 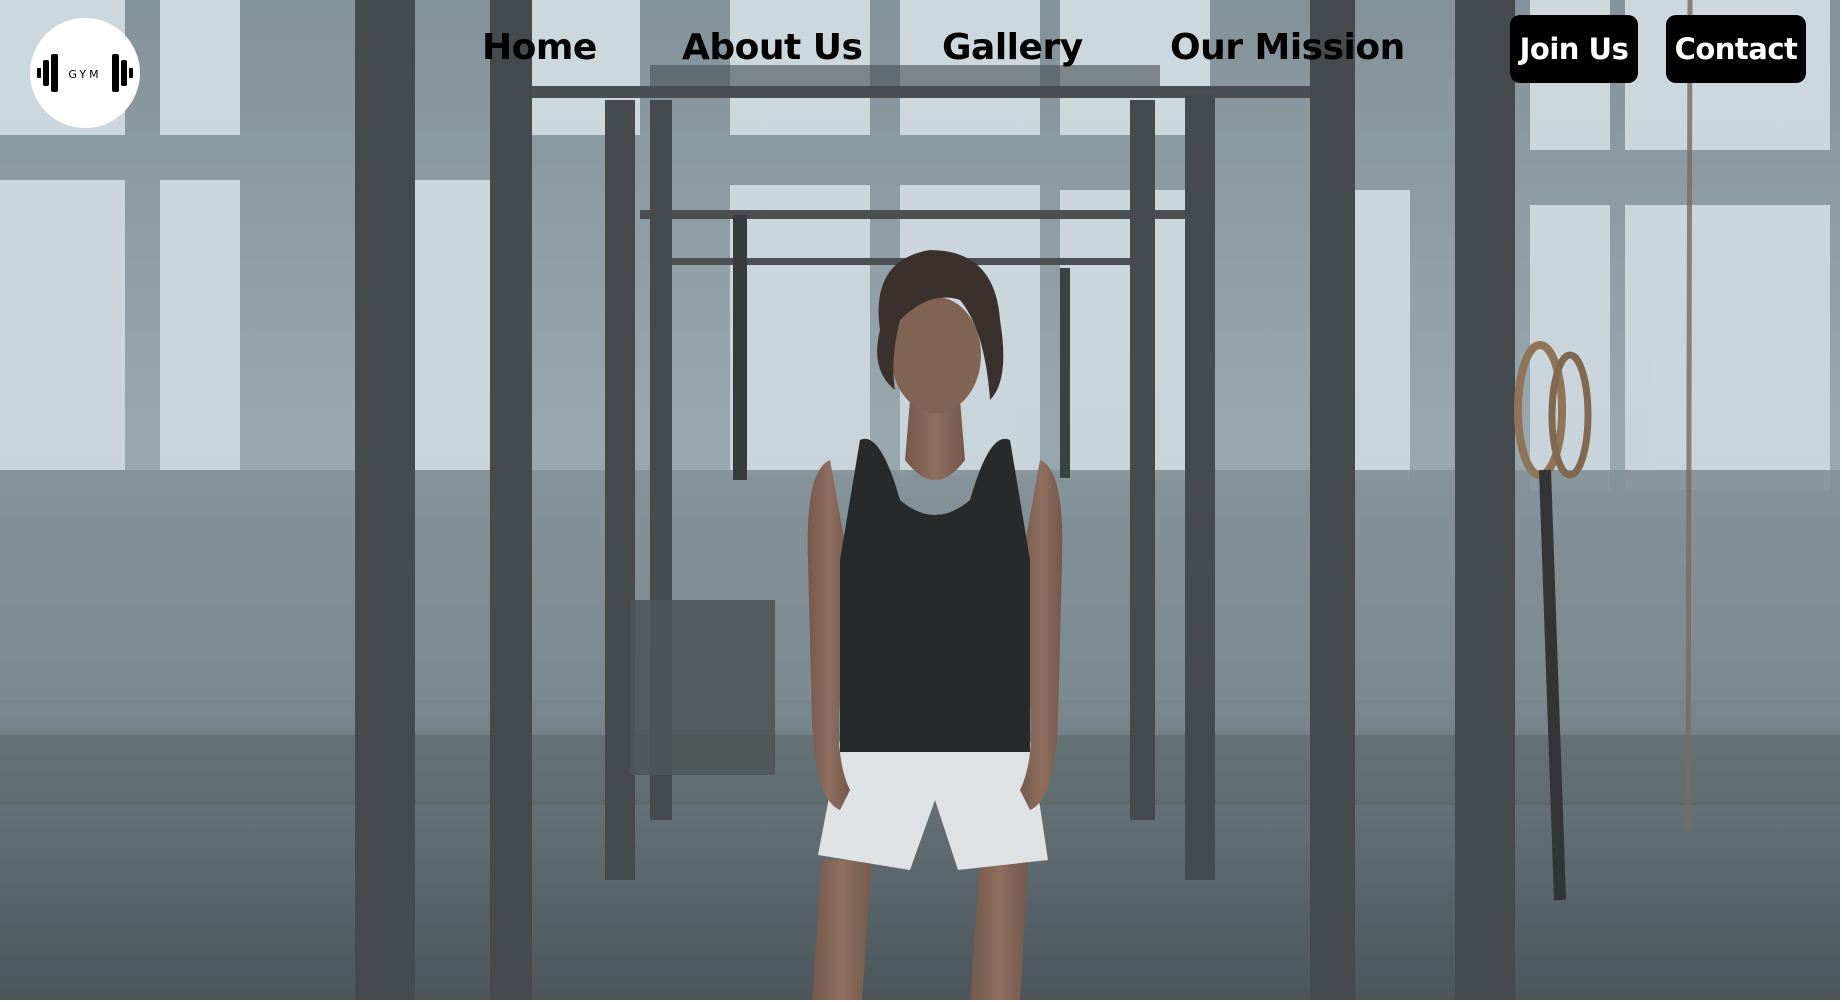 I want to click on dumbbell-icon: GYM, so click(x=85, y=73).